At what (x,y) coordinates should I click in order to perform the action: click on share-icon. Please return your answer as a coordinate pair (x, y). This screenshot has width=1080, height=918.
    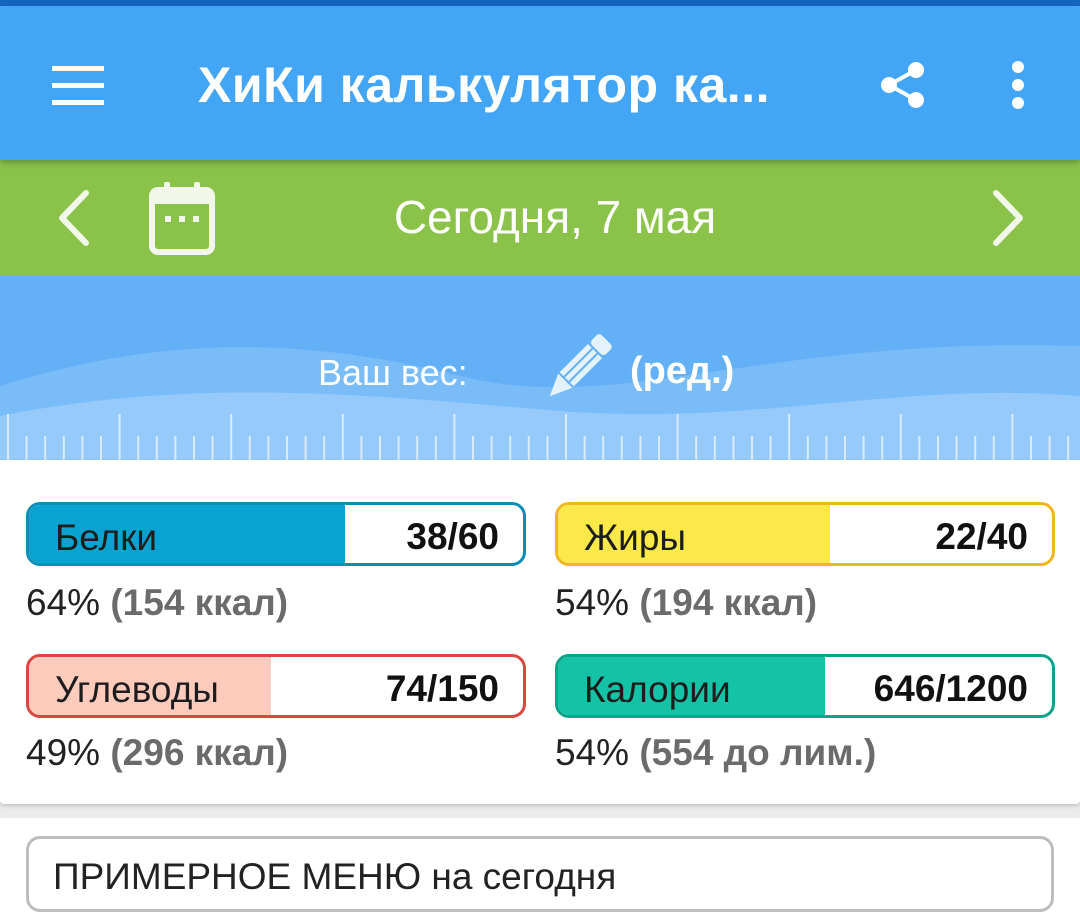
    Looking at the image, I should click on (903, 85).